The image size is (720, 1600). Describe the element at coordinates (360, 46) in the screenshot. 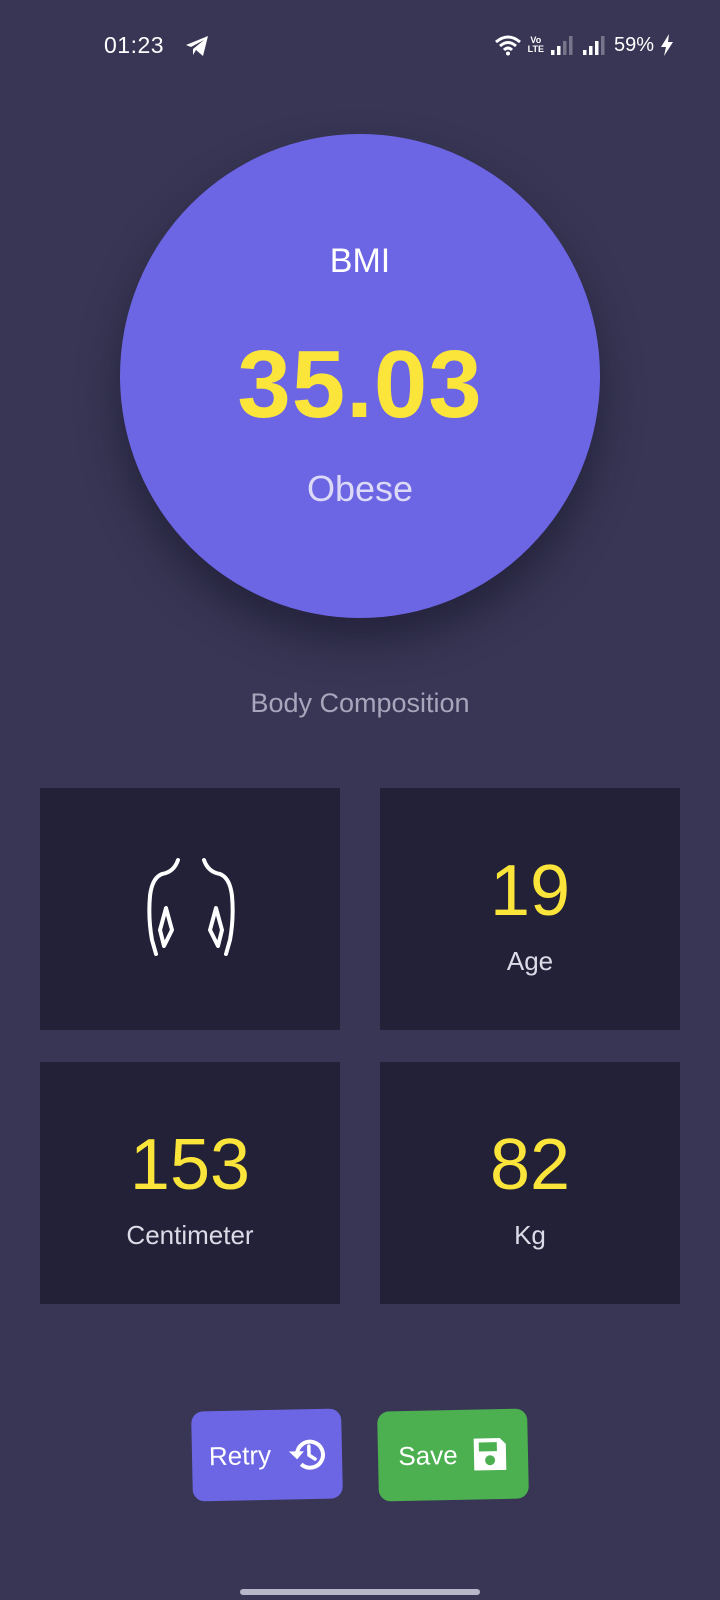

I see `status-bar: 01:23 Vo LTE 59%` at that location.